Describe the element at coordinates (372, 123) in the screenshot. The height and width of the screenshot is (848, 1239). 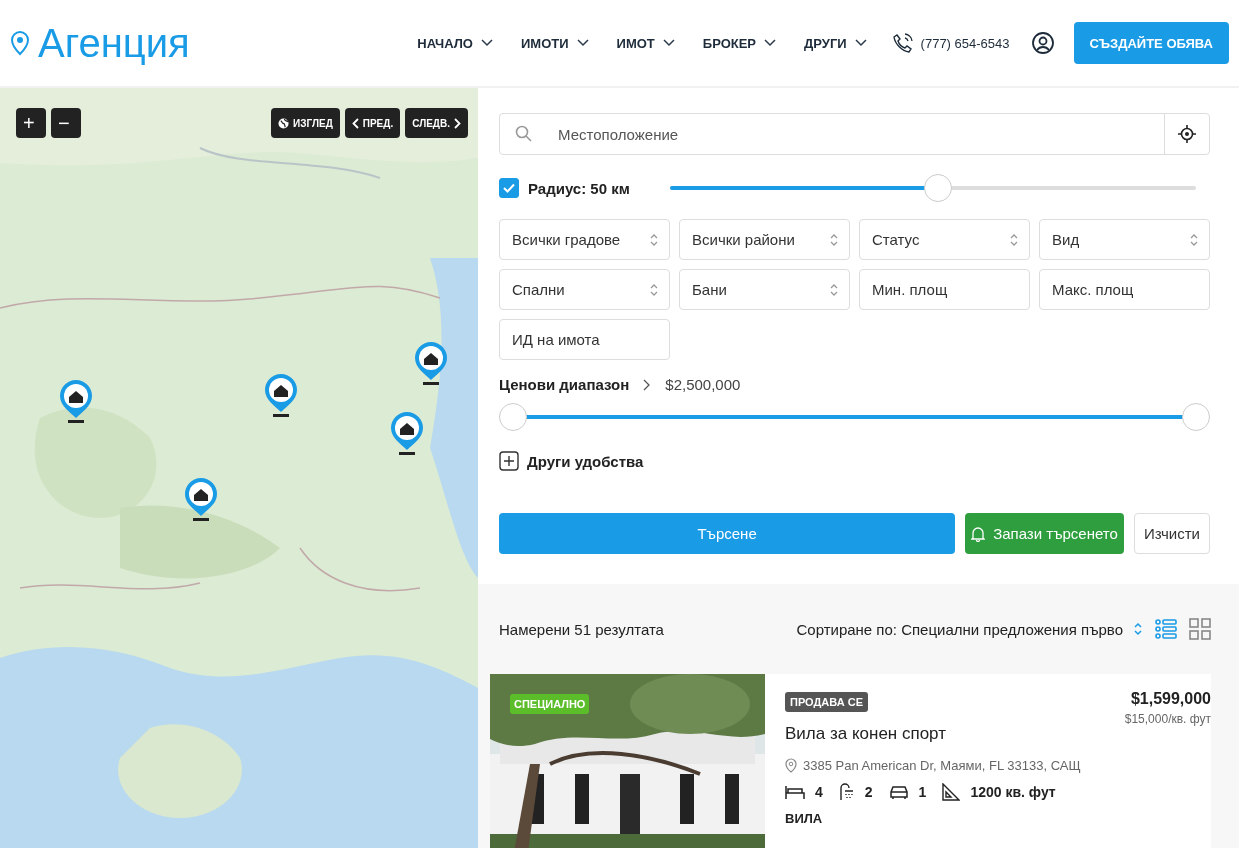
I see `previous-button: ПРЕД.` at that location.